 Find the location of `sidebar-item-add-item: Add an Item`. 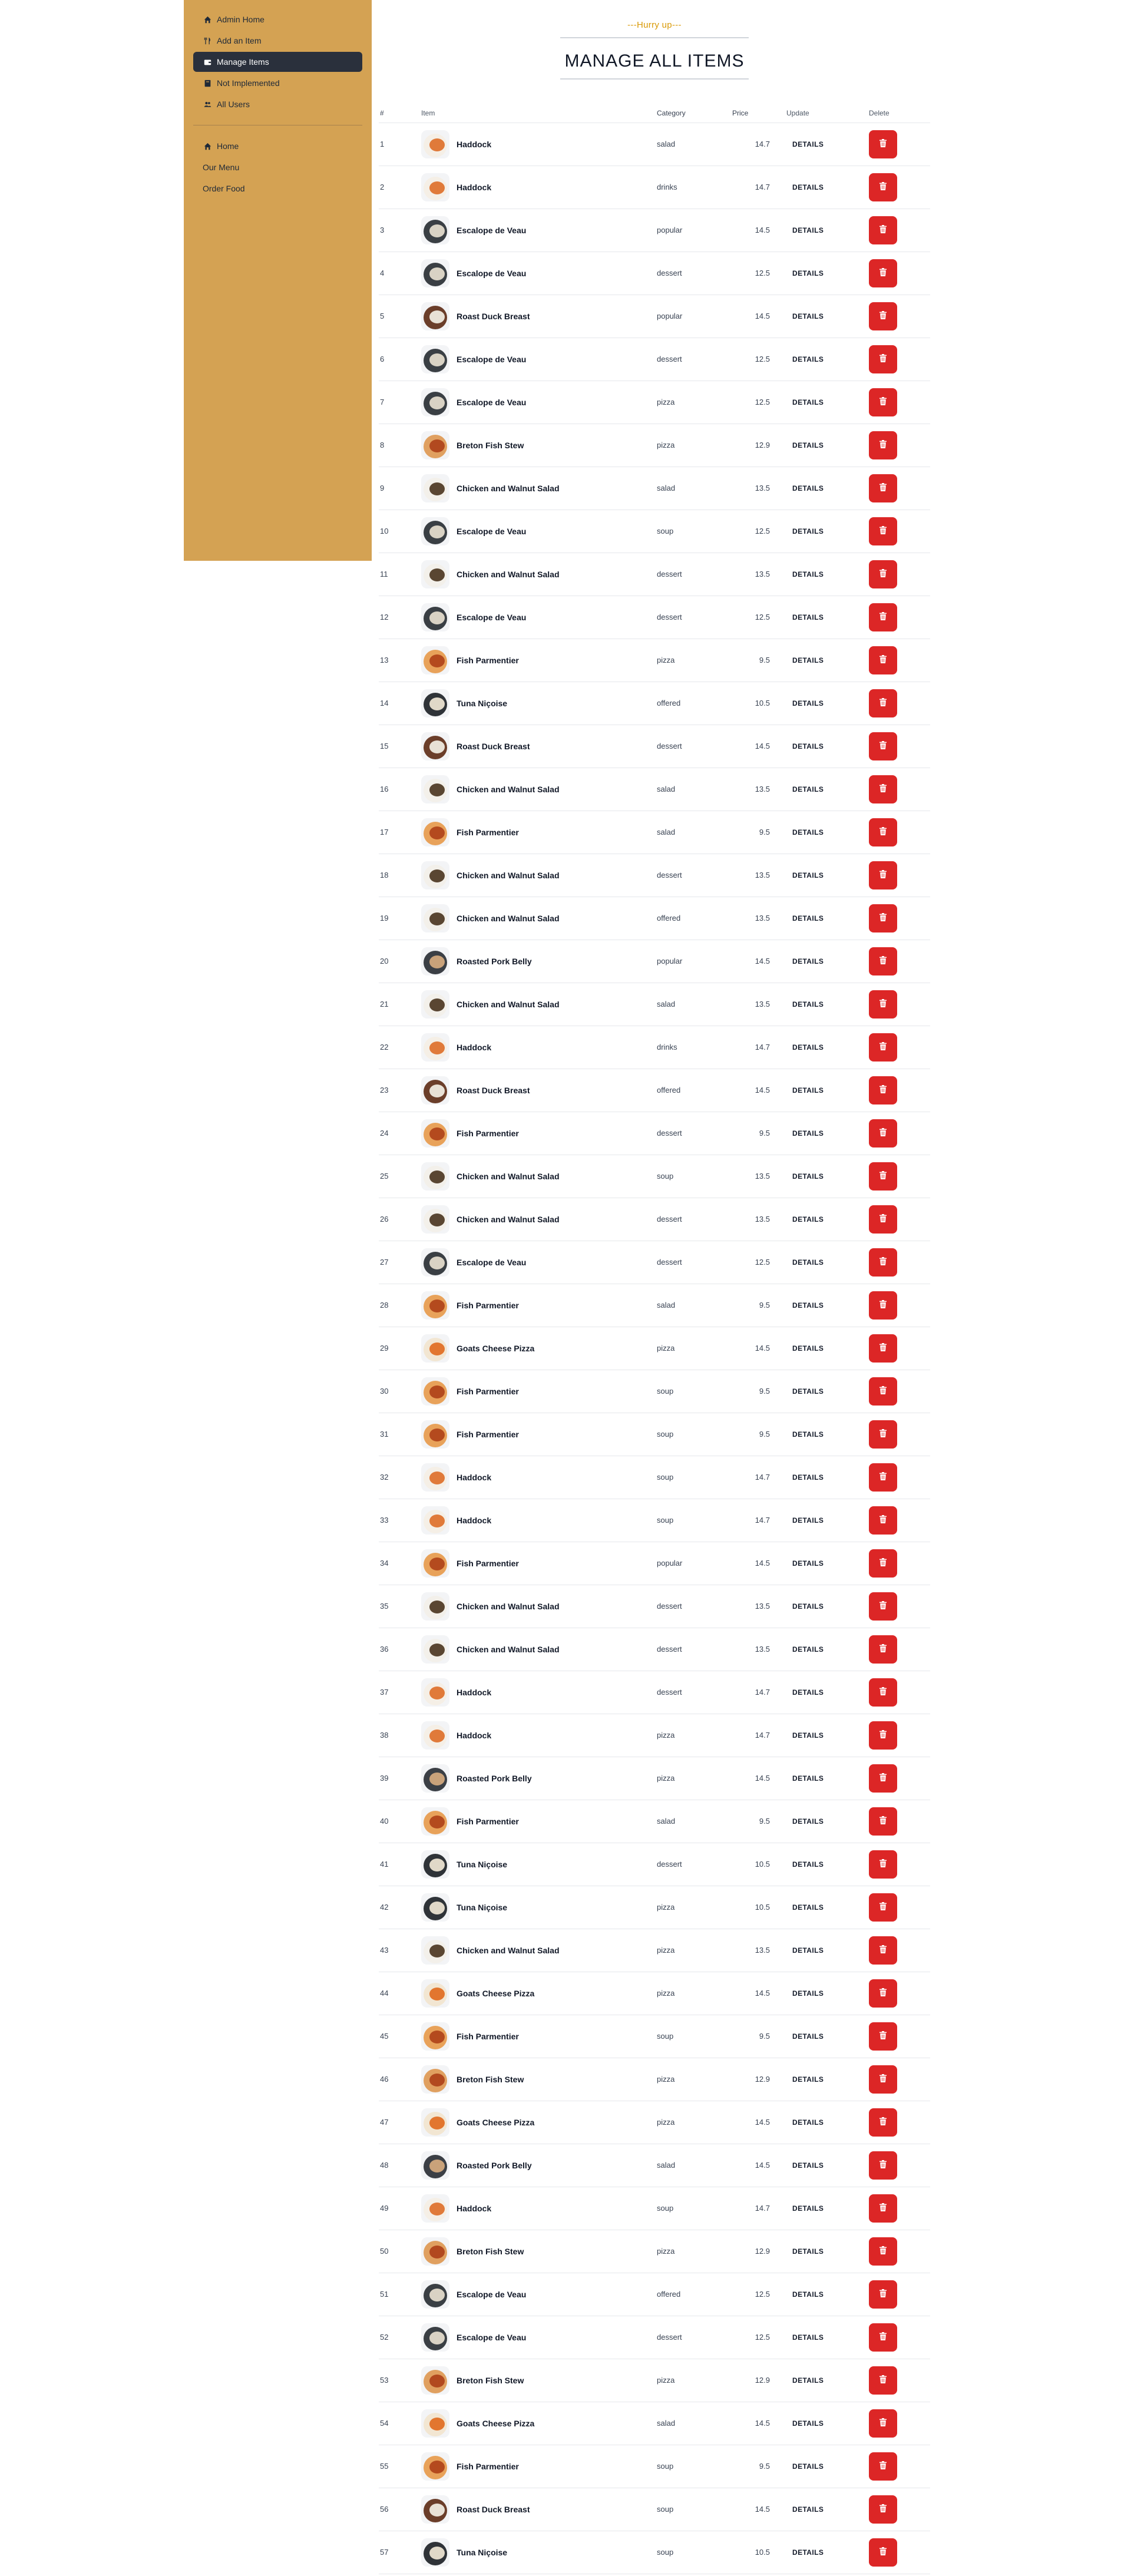

sidebar-item-add-item: Add an Item is located at coordinates (277, 41).